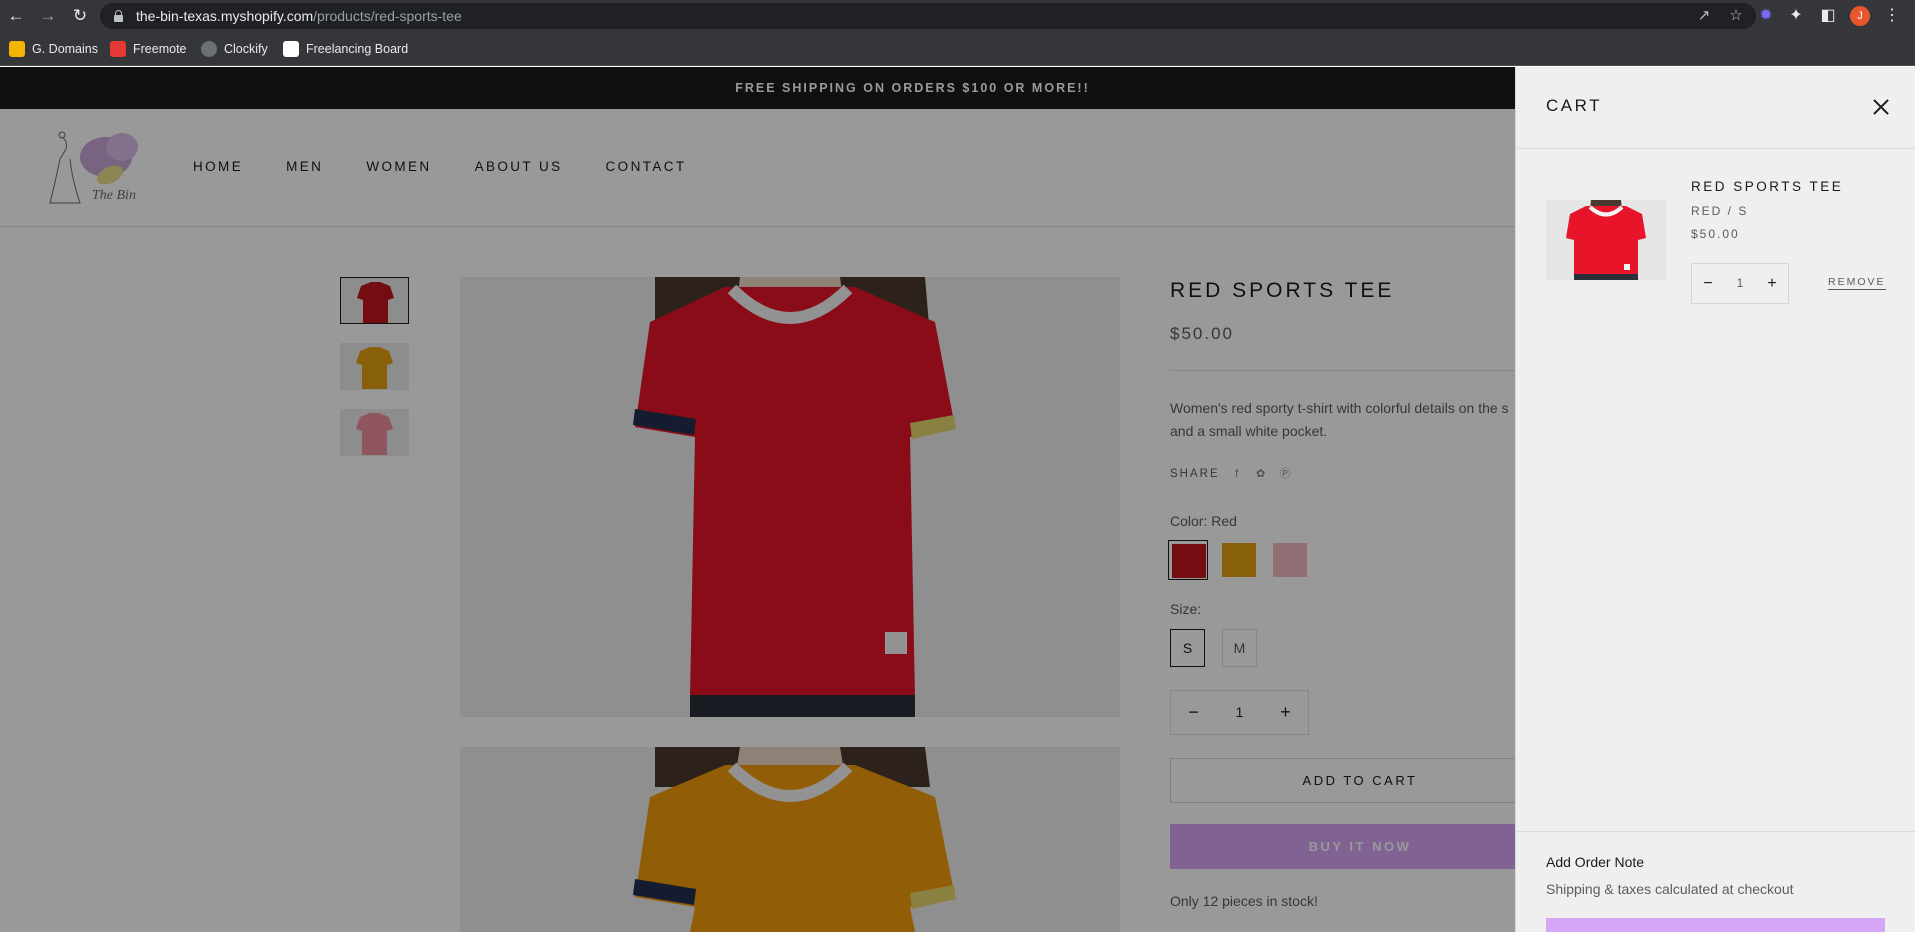 The height and width of the screenshot is (932, 1915). What do you see at coordinates (1595, 862) in the screenshot?
I see `add-order-note-link: Add Order Note` at bounding box center [1595, 862].